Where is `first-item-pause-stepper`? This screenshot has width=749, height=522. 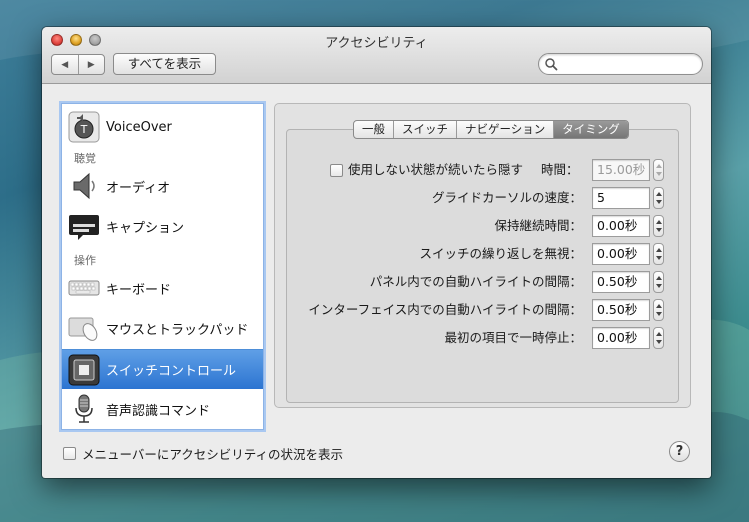
first-item-pause-stepper is located at coordinates (658, 338).